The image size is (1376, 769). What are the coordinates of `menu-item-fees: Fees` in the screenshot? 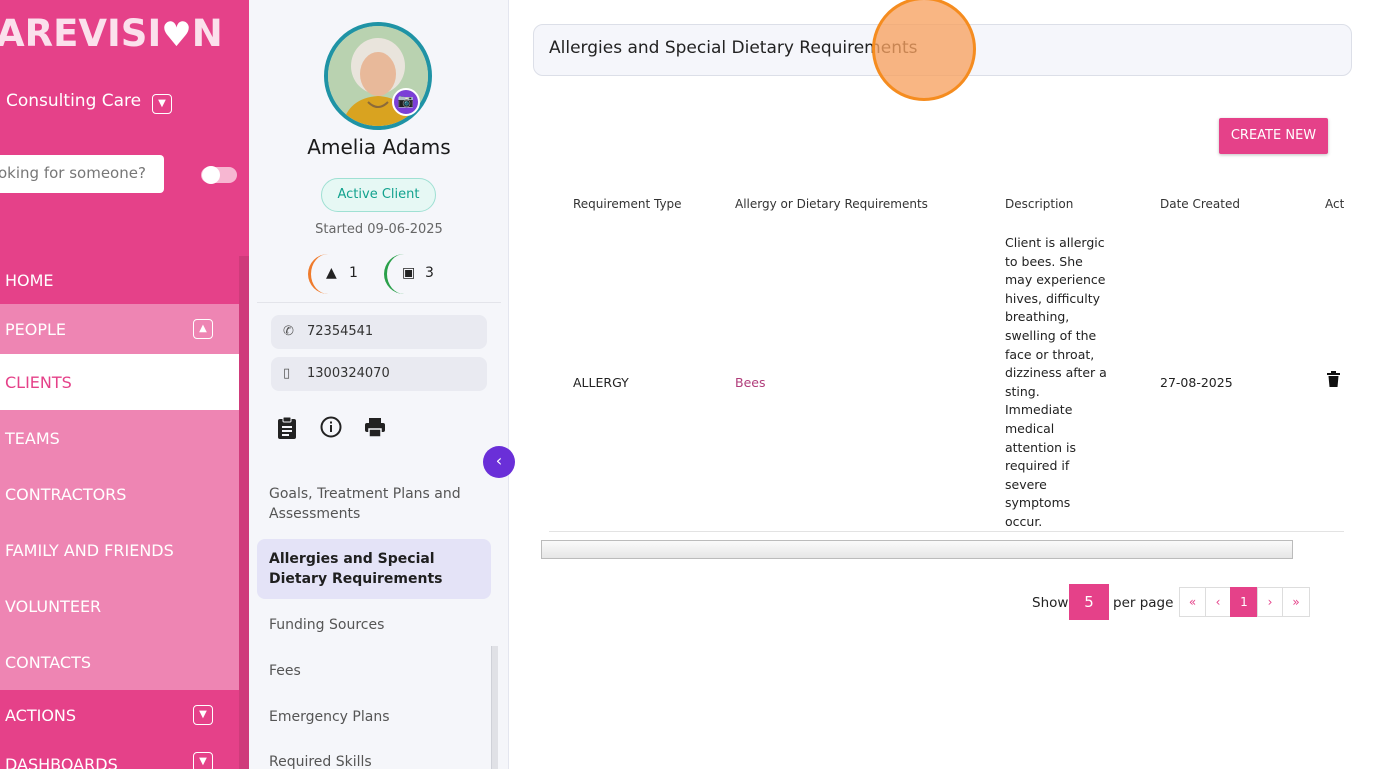 It's located at (374, 671).